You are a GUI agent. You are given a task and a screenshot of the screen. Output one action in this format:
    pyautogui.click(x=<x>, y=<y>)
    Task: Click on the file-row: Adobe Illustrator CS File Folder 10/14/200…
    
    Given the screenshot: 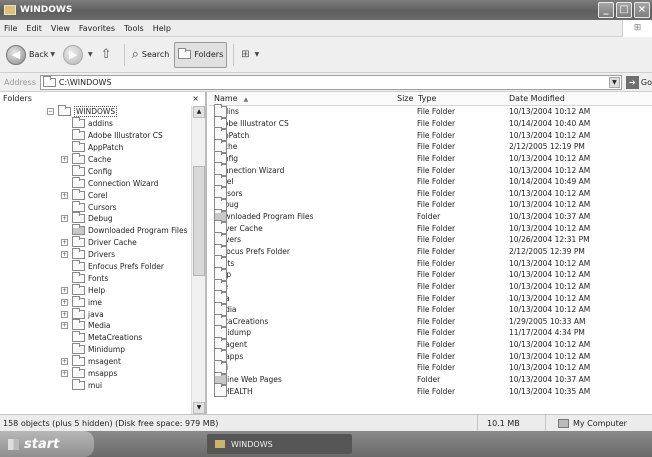 What is the action you would take?
    pyautogui.click(x=430, y=122)
    